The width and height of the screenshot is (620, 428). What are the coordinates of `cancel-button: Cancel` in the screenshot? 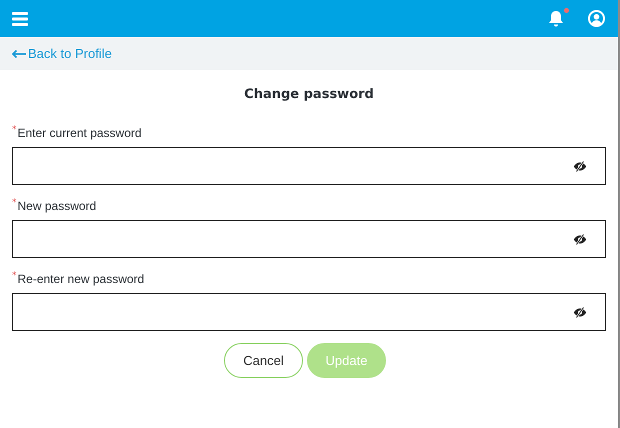 It's located at (263, 360).